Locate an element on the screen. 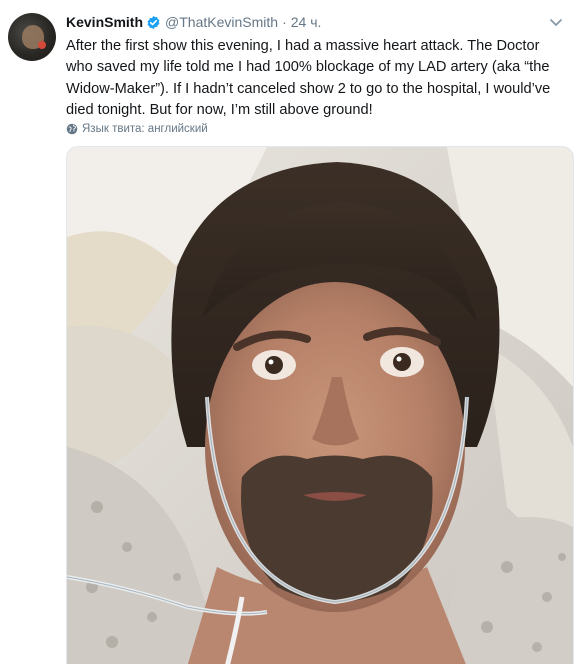 This screenshot has height=664, width=578. tweet-language-label: Язык твита: английский is located at coordinates (145, 129).